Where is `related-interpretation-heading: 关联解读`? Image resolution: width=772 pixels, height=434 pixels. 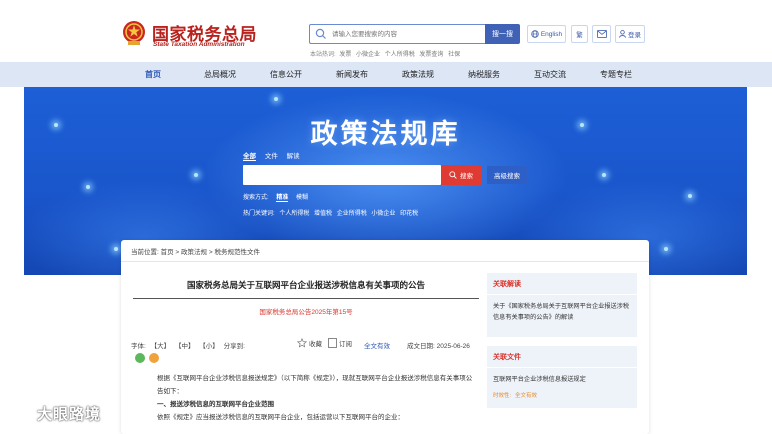 related-interpretation-heading: 关联解读 is located at coordinates (507, 284).